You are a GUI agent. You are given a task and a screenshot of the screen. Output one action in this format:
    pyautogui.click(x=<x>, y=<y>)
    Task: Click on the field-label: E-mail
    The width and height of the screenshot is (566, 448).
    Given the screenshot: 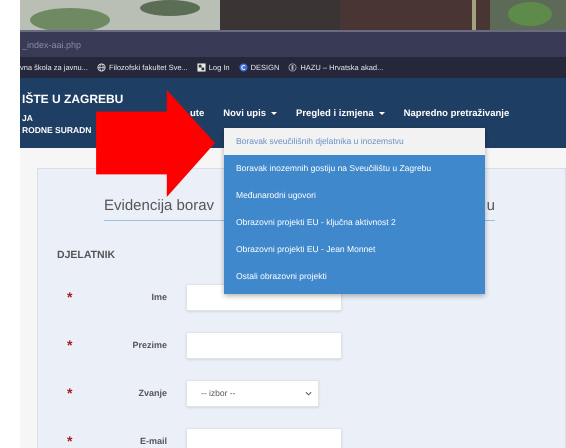 What is the action you would take?
    pyautogui.click(x=152, y=441)
    